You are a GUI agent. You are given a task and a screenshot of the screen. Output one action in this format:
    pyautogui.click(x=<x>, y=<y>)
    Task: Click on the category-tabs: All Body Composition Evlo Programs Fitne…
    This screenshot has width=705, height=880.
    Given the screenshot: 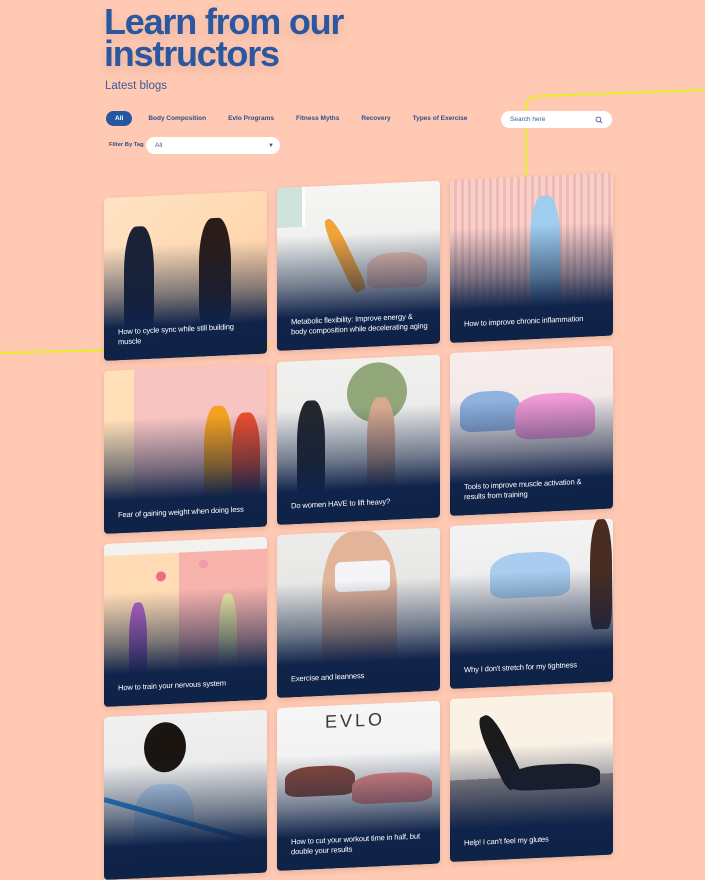 What is the action you would take?
    pyautogui.click(x=297, y=118)
    